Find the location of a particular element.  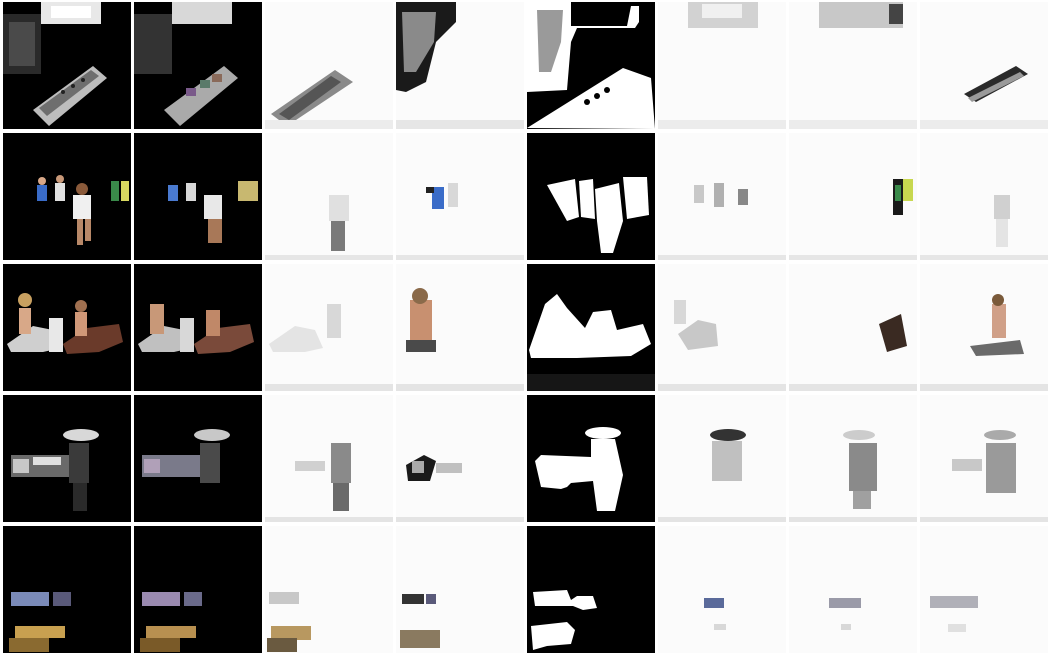

row2-col3-layer is located at coordinates (329, 196).